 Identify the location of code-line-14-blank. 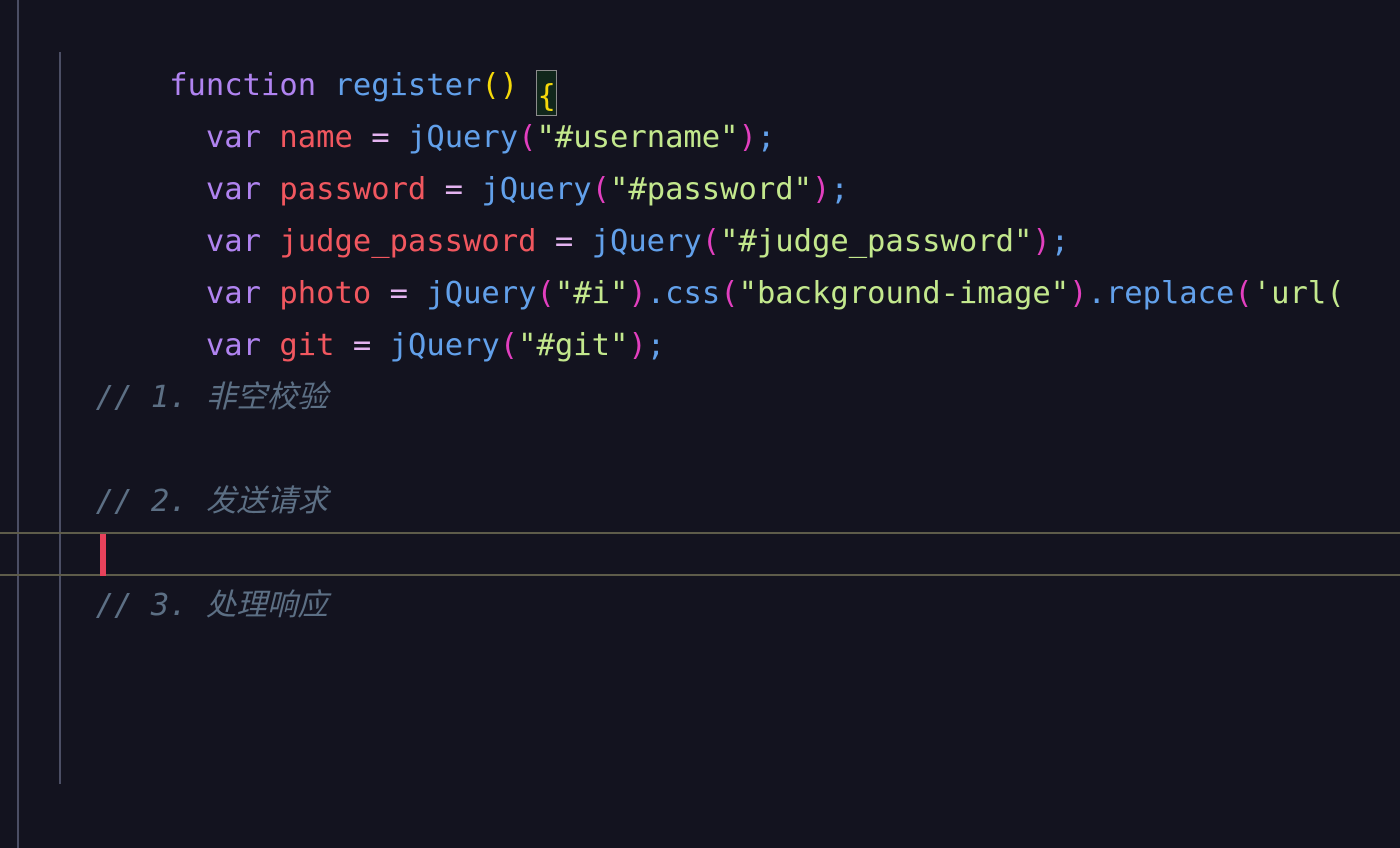
(700, 710).